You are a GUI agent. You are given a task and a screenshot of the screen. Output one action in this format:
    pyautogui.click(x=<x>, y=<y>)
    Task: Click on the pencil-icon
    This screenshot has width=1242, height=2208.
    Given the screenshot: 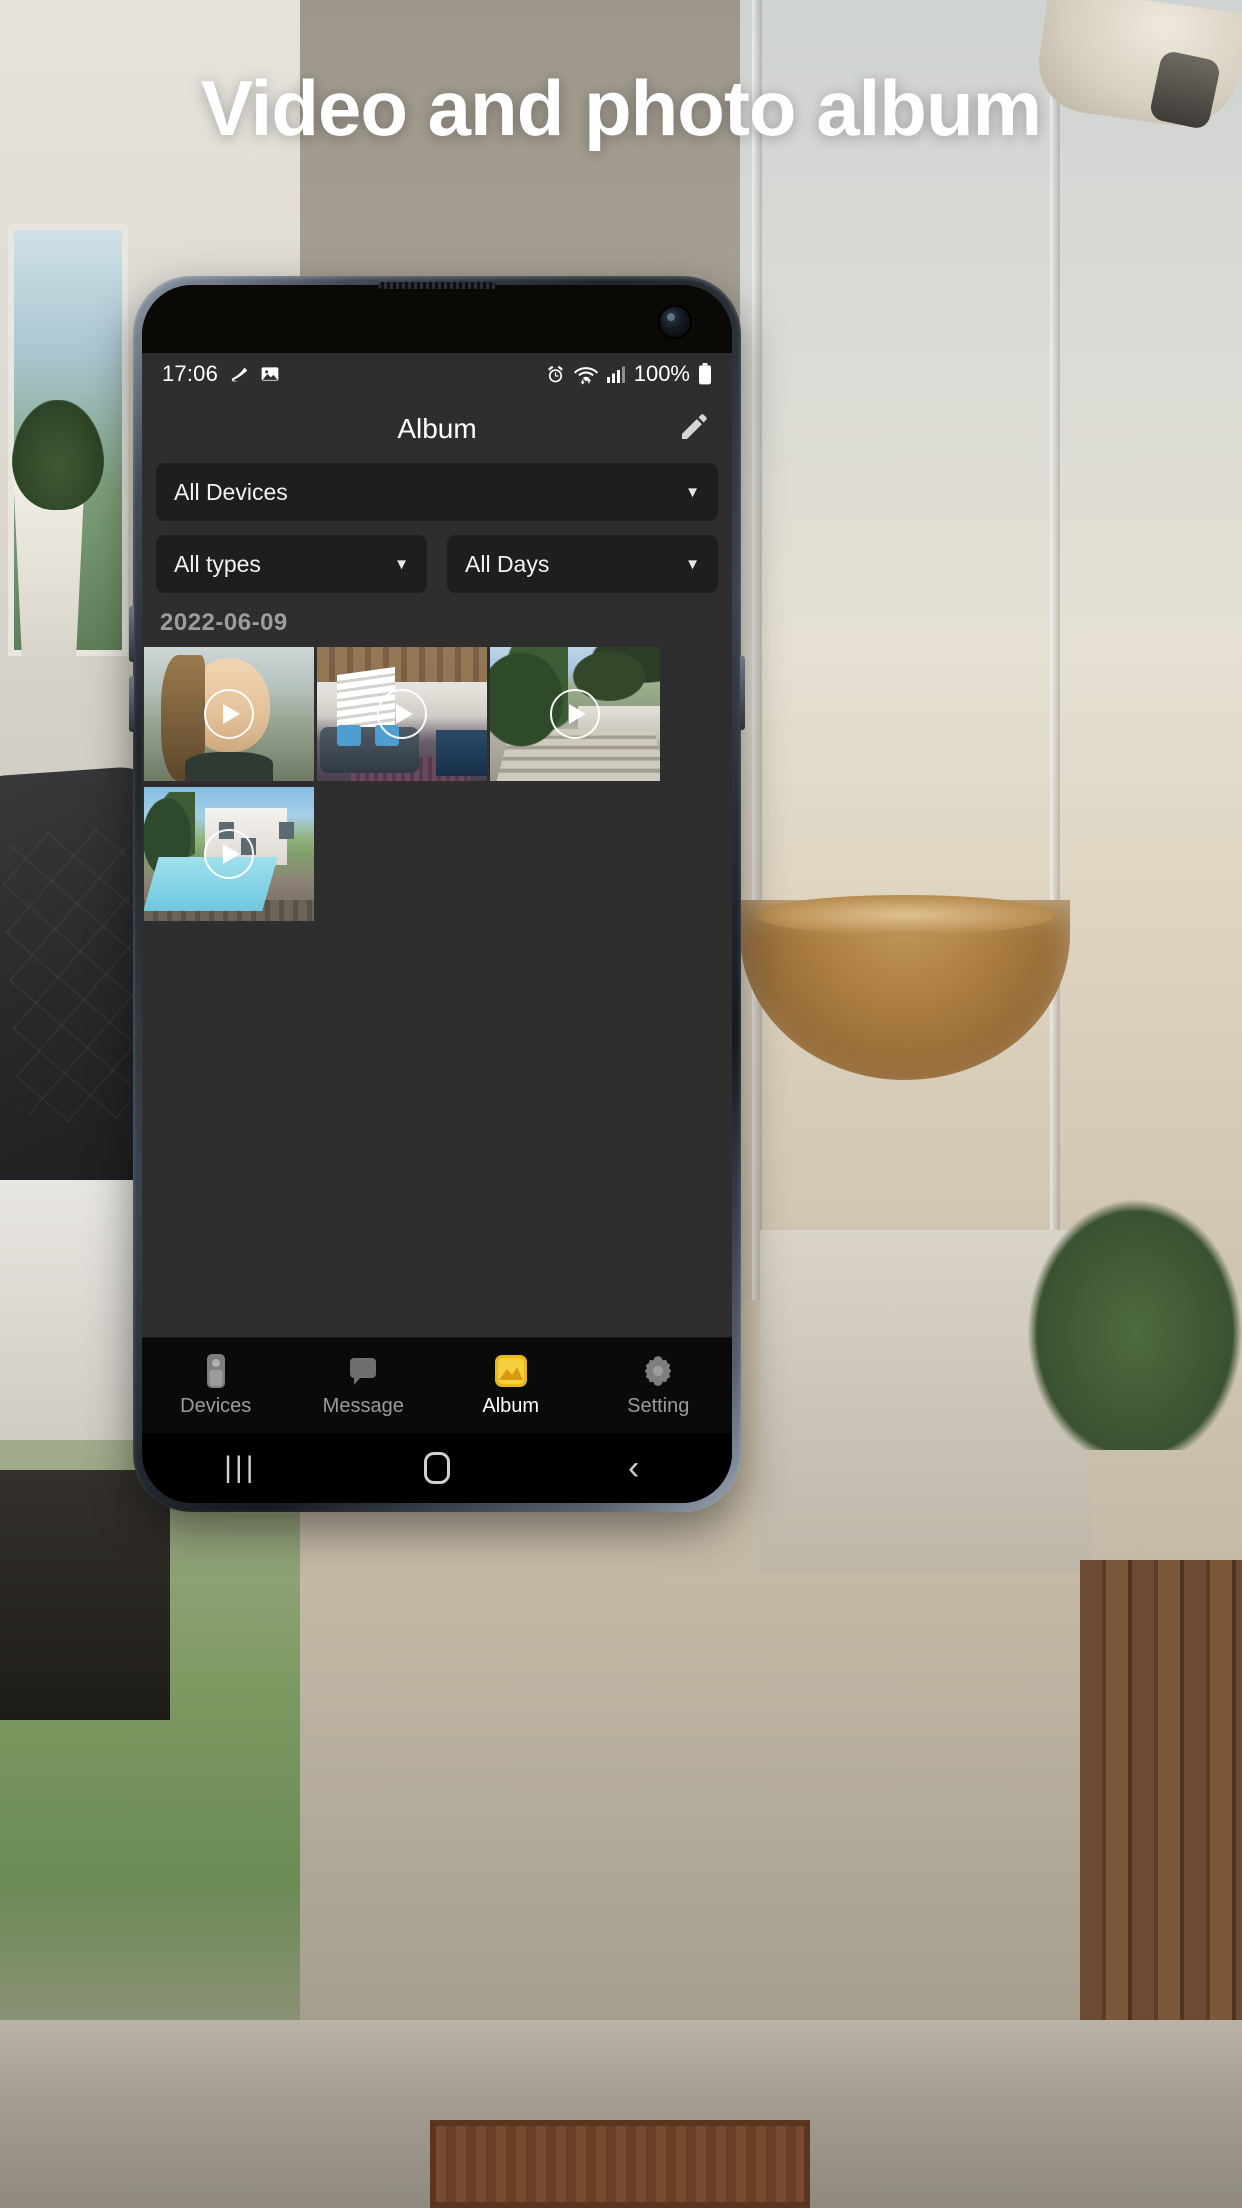 What is the action you would take?
    pyautogui.click(x=694, y=429)
    